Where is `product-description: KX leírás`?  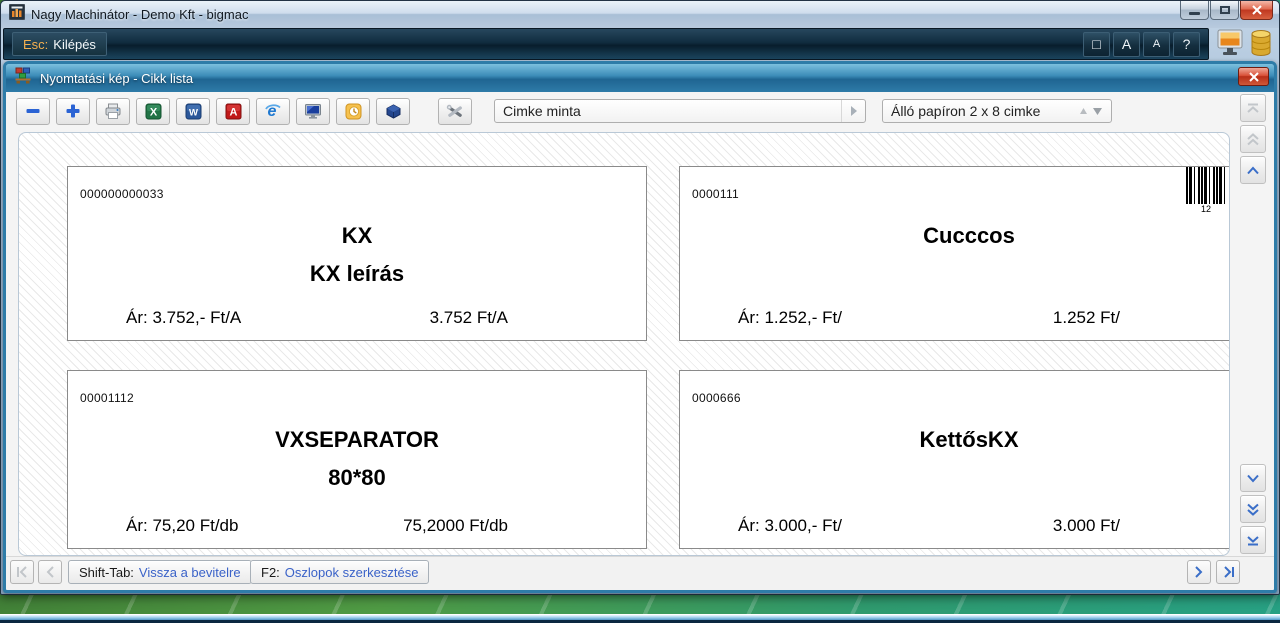 product-description: KX leírás is located at coordinates (357, 273).